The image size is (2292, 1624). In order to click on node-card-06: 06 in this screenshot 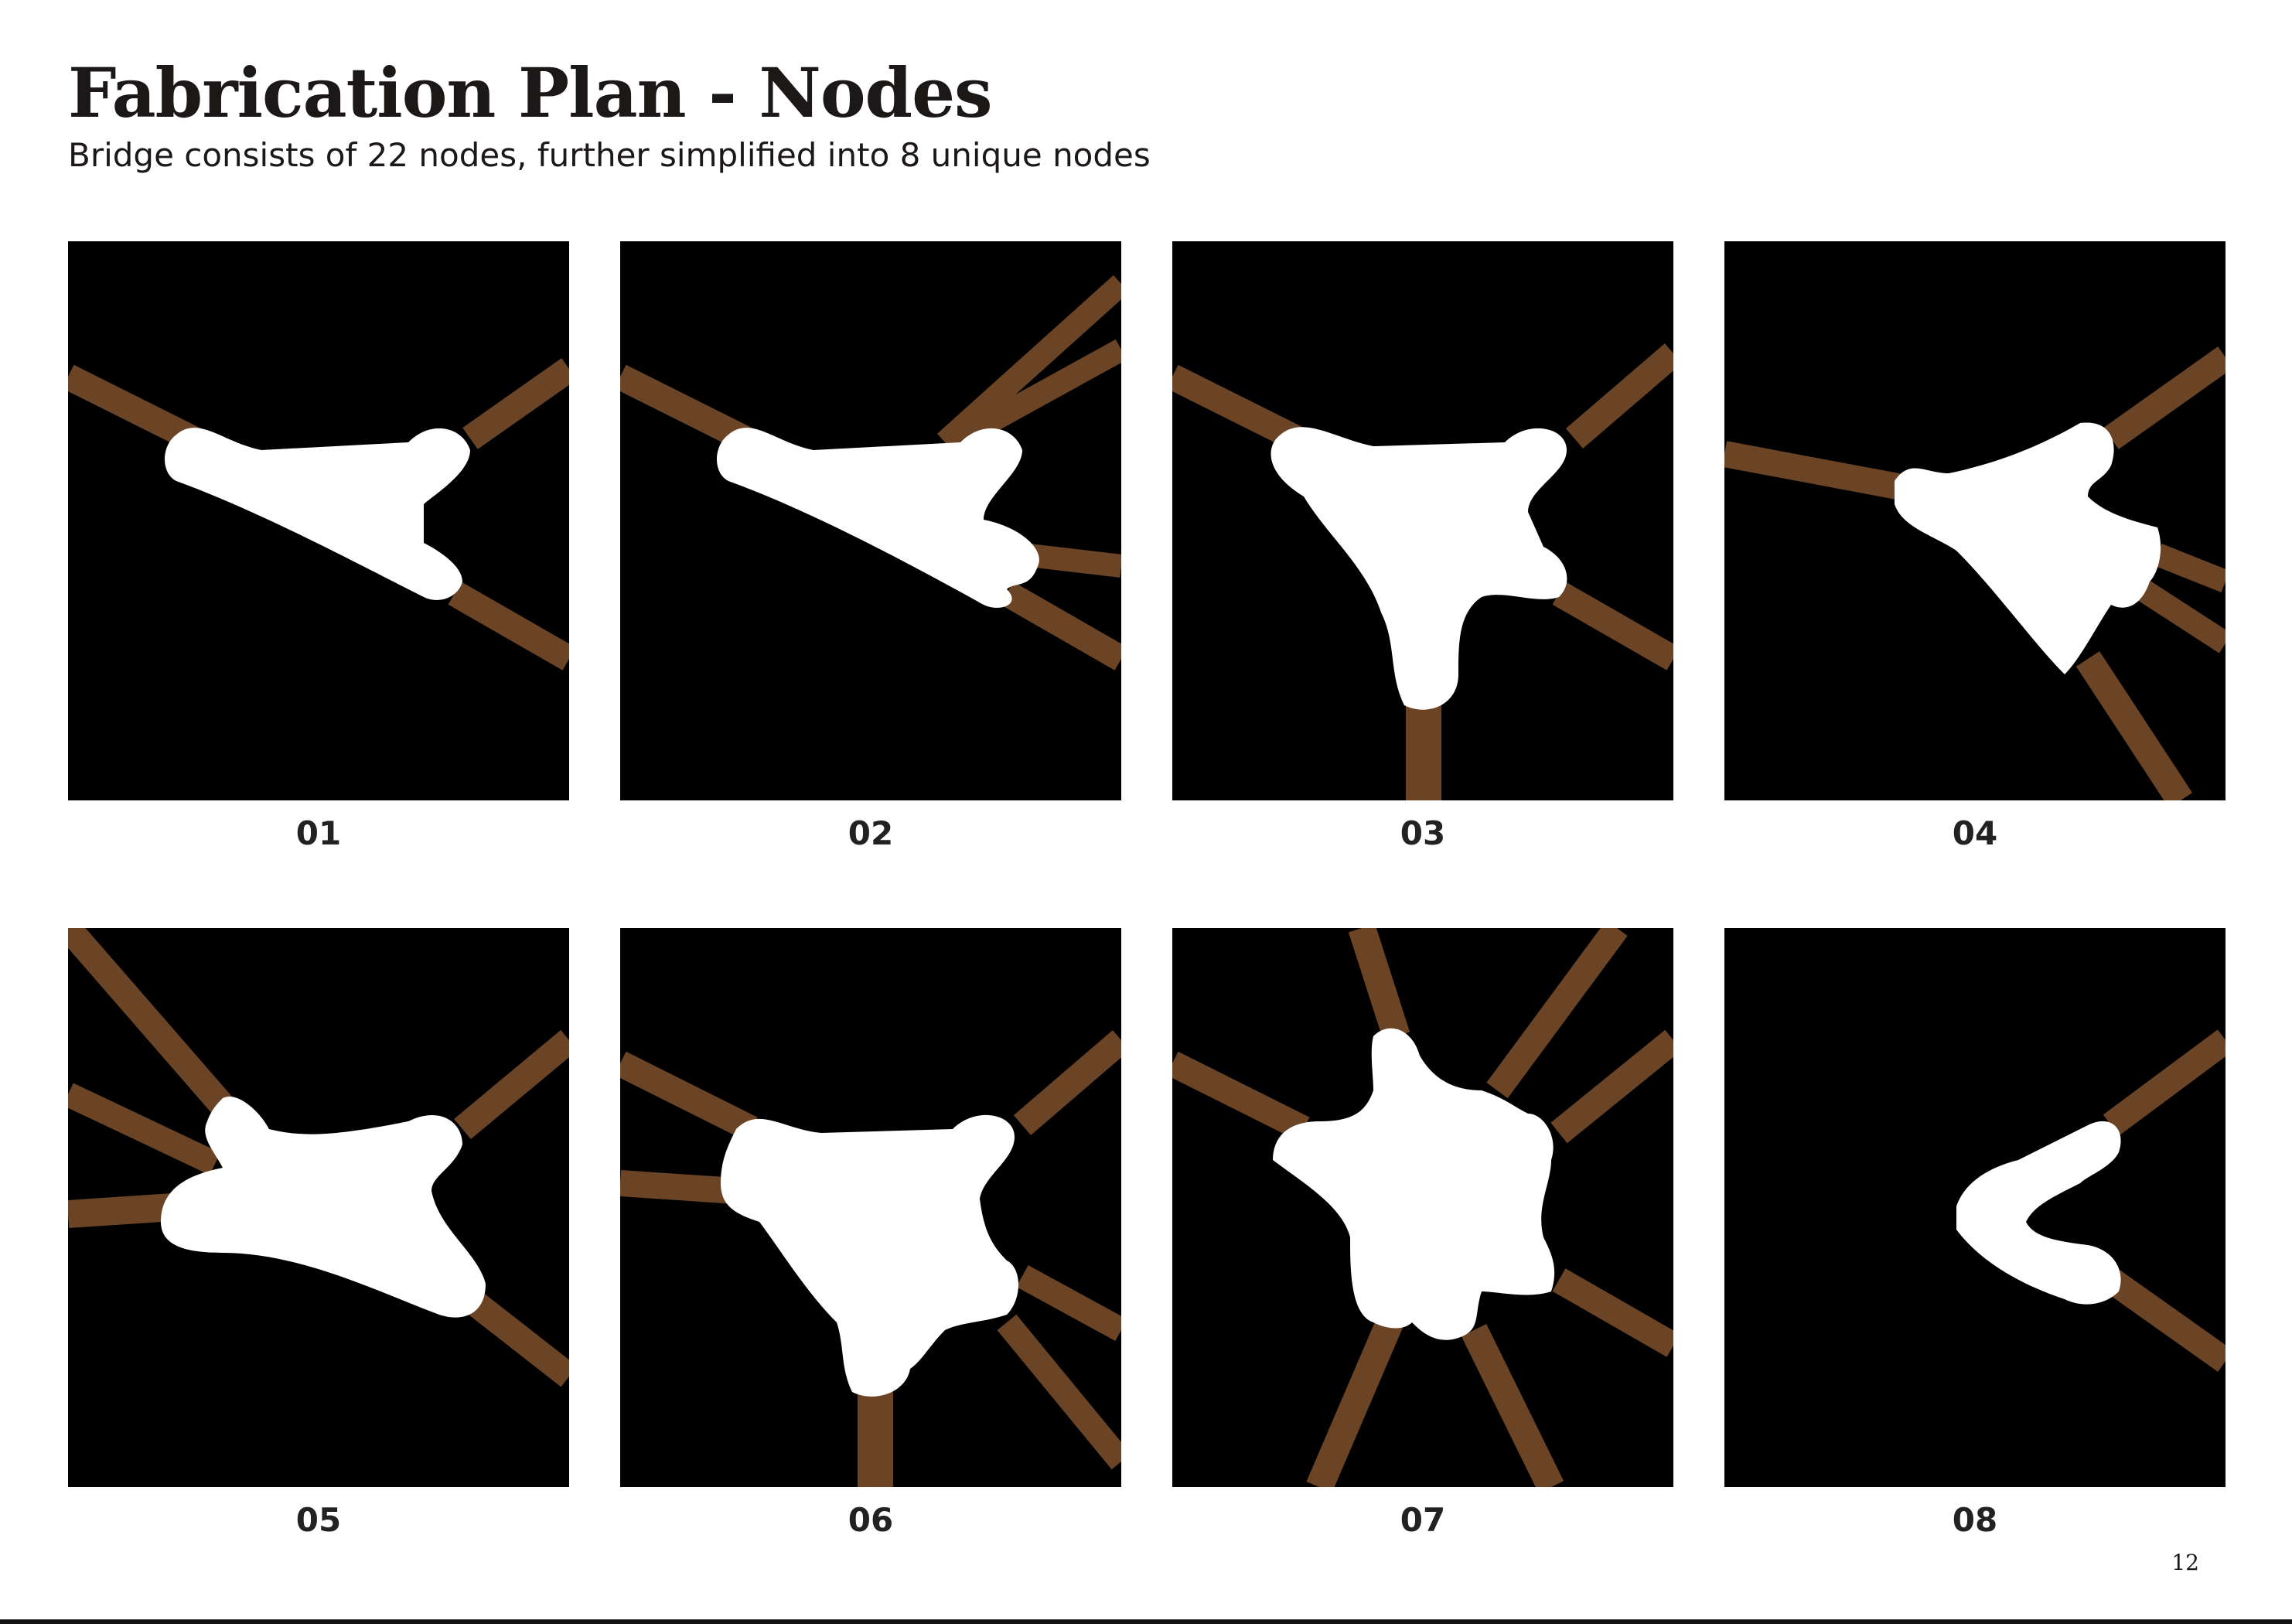, I will do `click(870, 1271)`.